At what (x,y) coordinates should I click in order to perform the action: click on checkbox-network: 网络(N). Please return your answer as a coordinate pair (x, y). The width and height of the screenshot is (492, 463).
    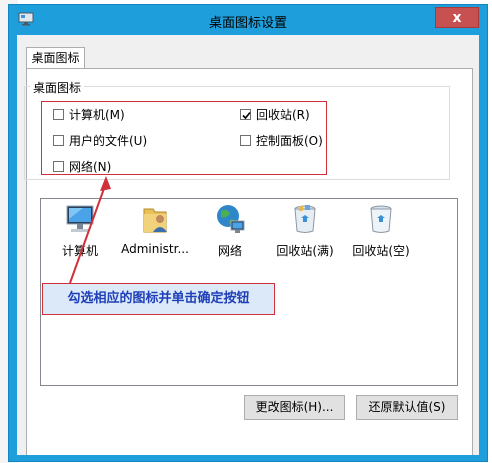
    Looking at the image, I should click on (82, 166).